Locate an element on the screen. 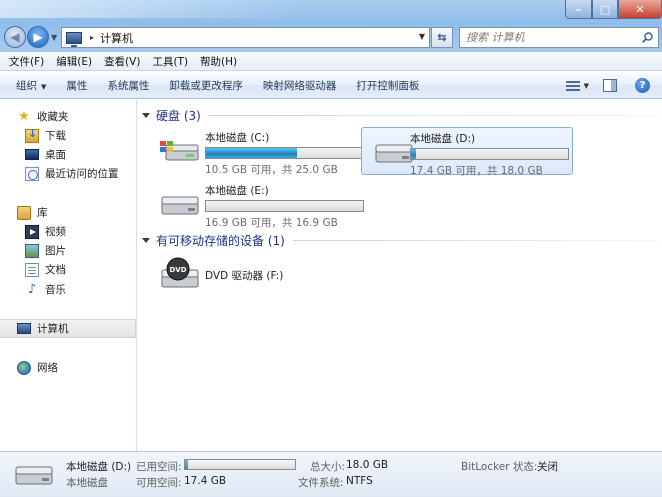  drive-c: 本地磁盘 (C:) 10.5 GB 可用，共 25.0 GB is located at coordinates (256, 151).